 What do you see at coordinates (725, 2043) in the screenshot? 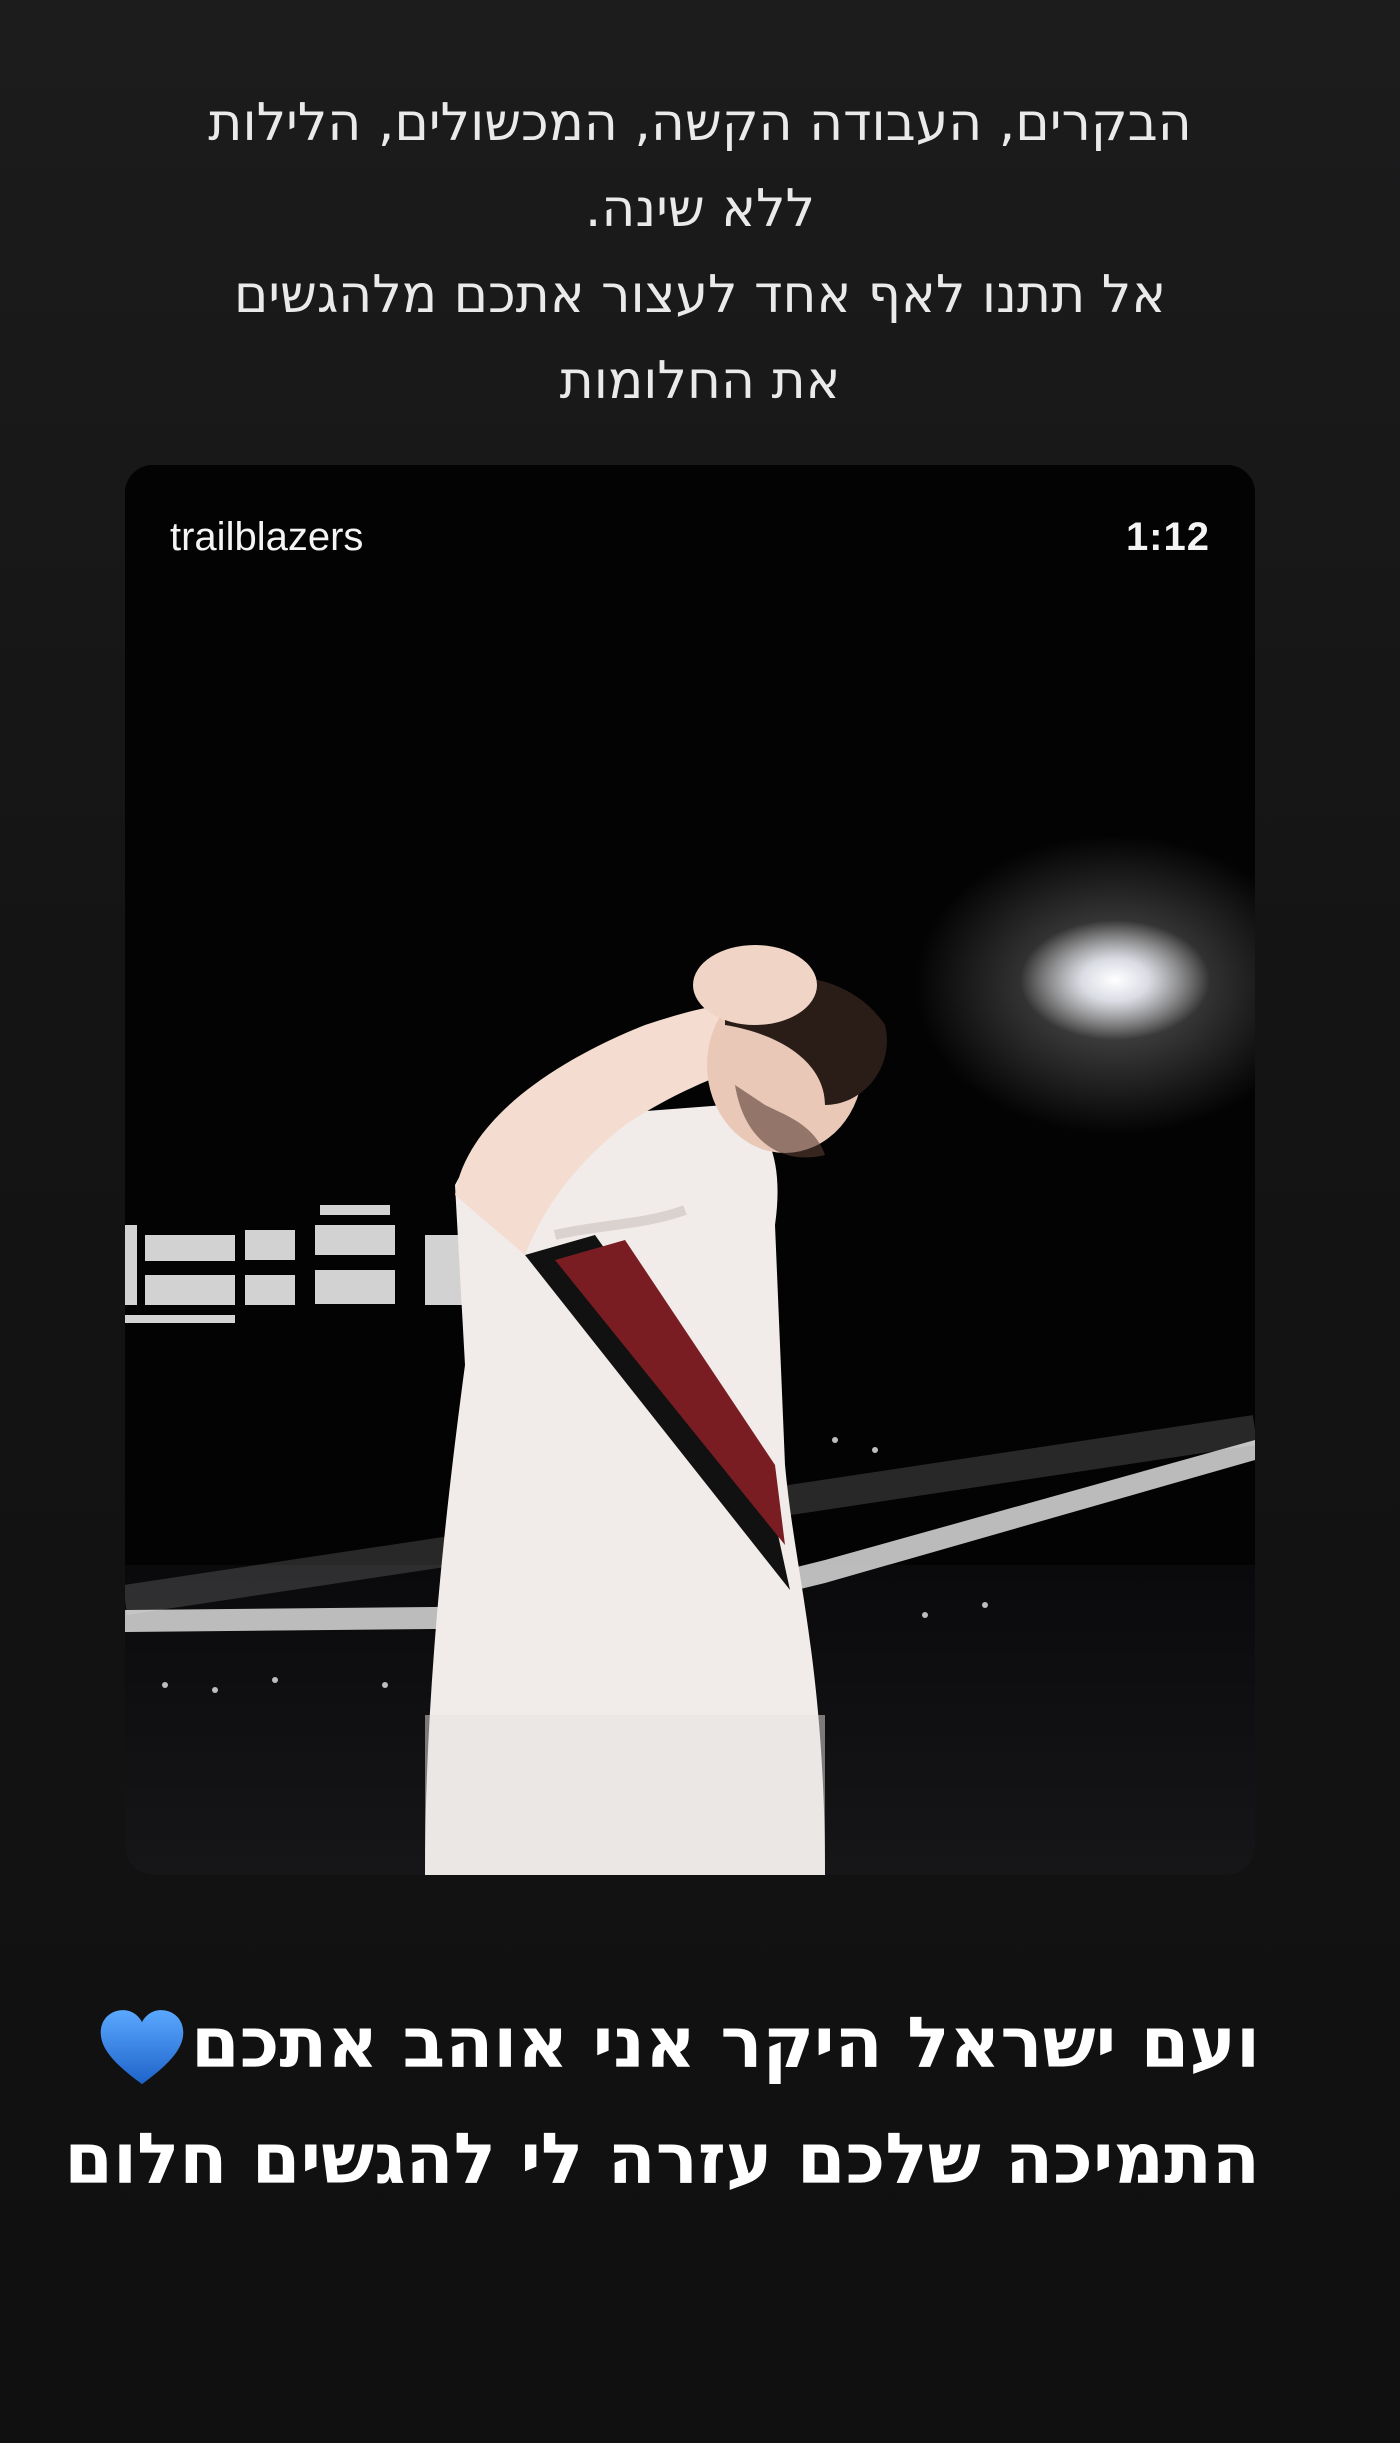
I see `caption-line-text: ועם ישראל היקר אני אוהב אתכם` at bounding box center [725, 2043].